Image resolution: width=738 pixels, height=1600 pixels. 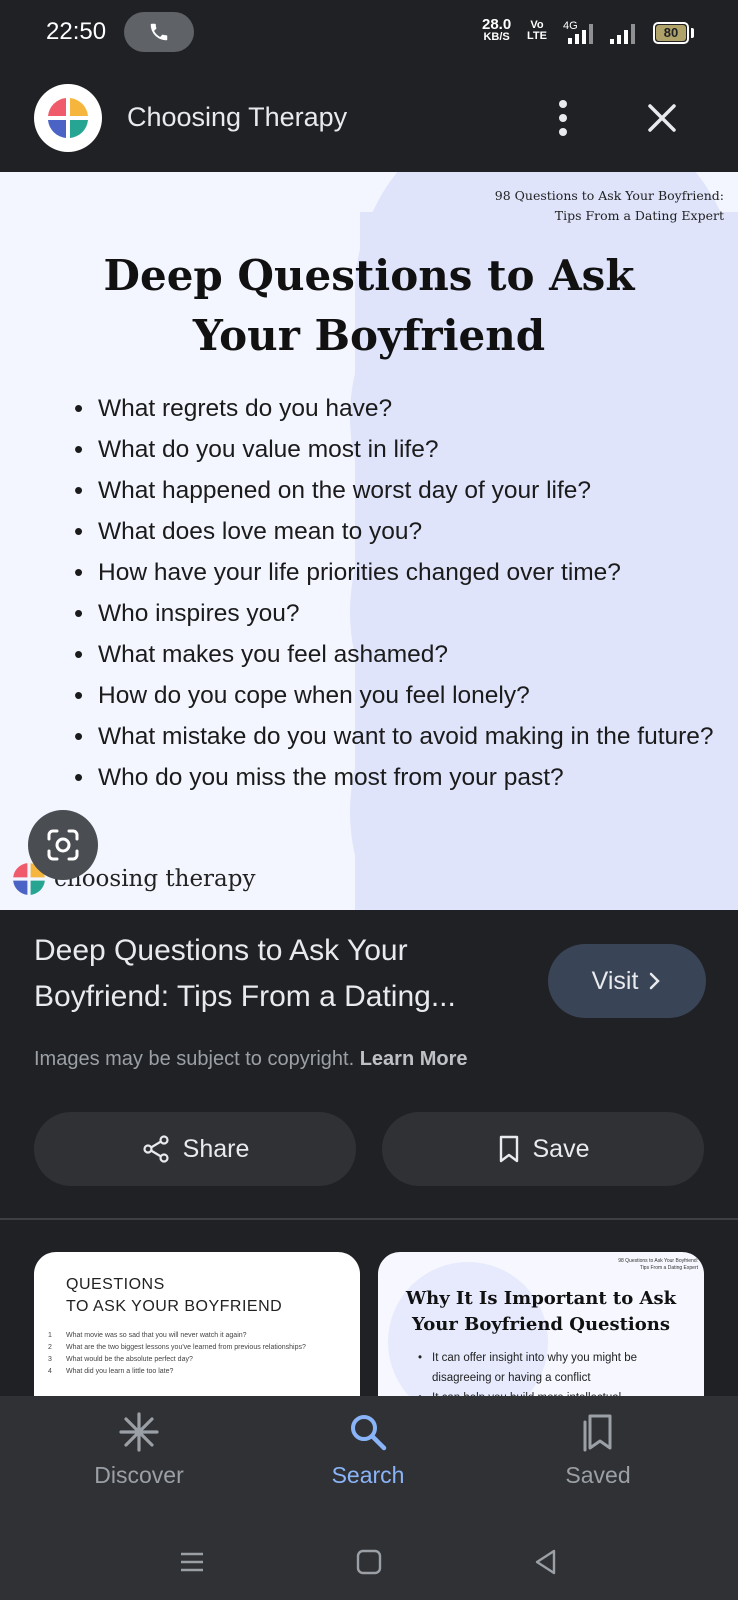 What do you see at coordinates (394, 654) in the screenshot?
I see `list-item: What makes you feel ashamed?` at bounding box center [394, 654].